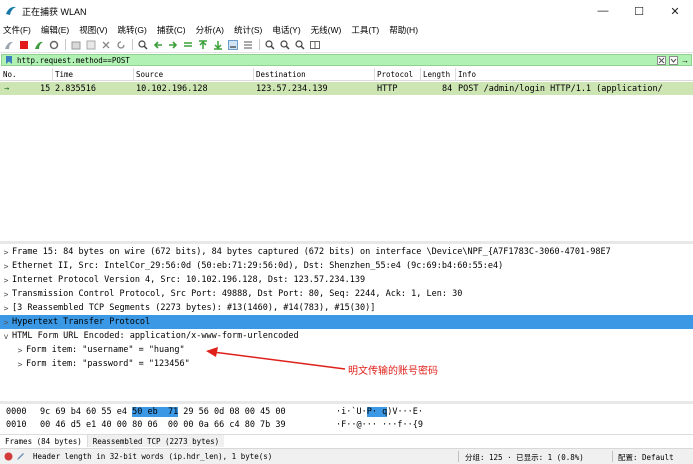  What do you see at coordinates (346, 350) in the screenshot?
I see `detail-row-form-username: > Form item: "username" = "huang"` at bounding box center [346, 350].